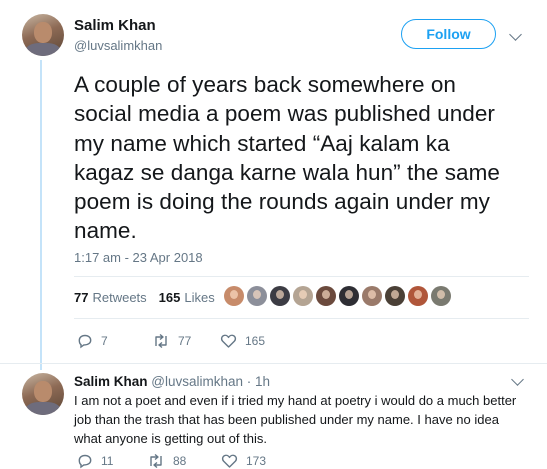 Image resolution: width=547 pixels, height=469 pixels. What do you see at coordinates (448, 34) in the screenshot?
I see `follow-button: Follow` at bounding box center [448, 34].